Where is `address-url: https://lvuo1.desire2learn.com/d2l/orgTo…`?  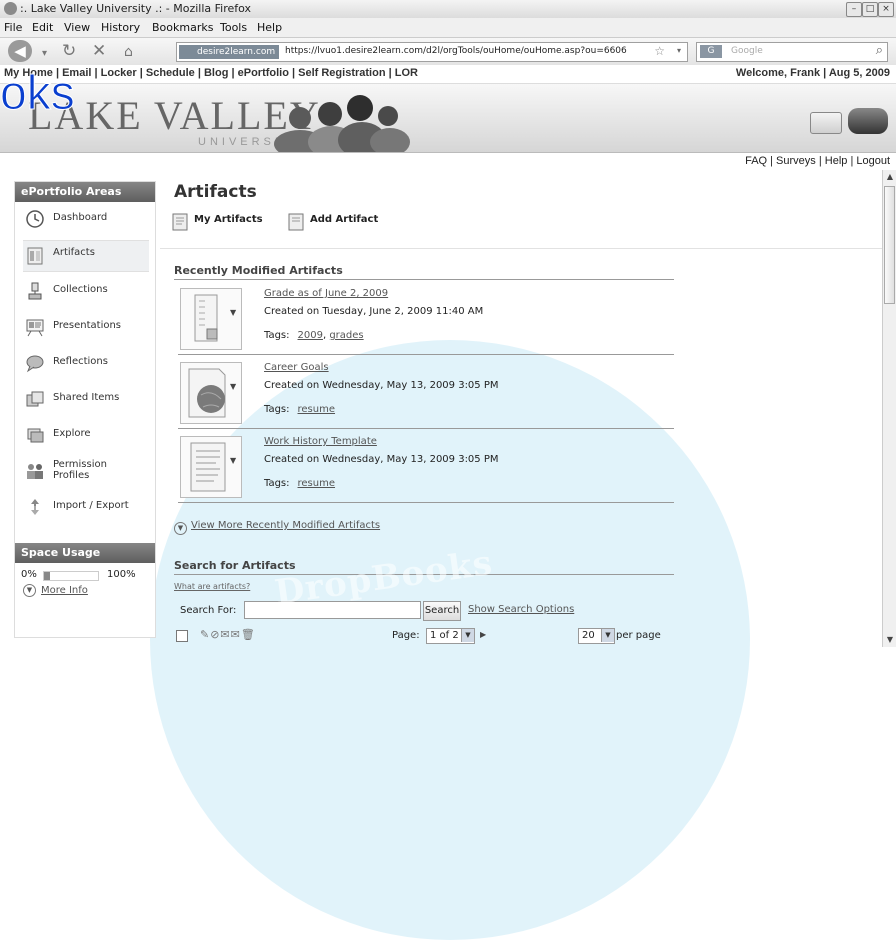 address-url: https://lvuo1.desire2learn.com/d2l/orgTo… is located at coordinates (456, 51).